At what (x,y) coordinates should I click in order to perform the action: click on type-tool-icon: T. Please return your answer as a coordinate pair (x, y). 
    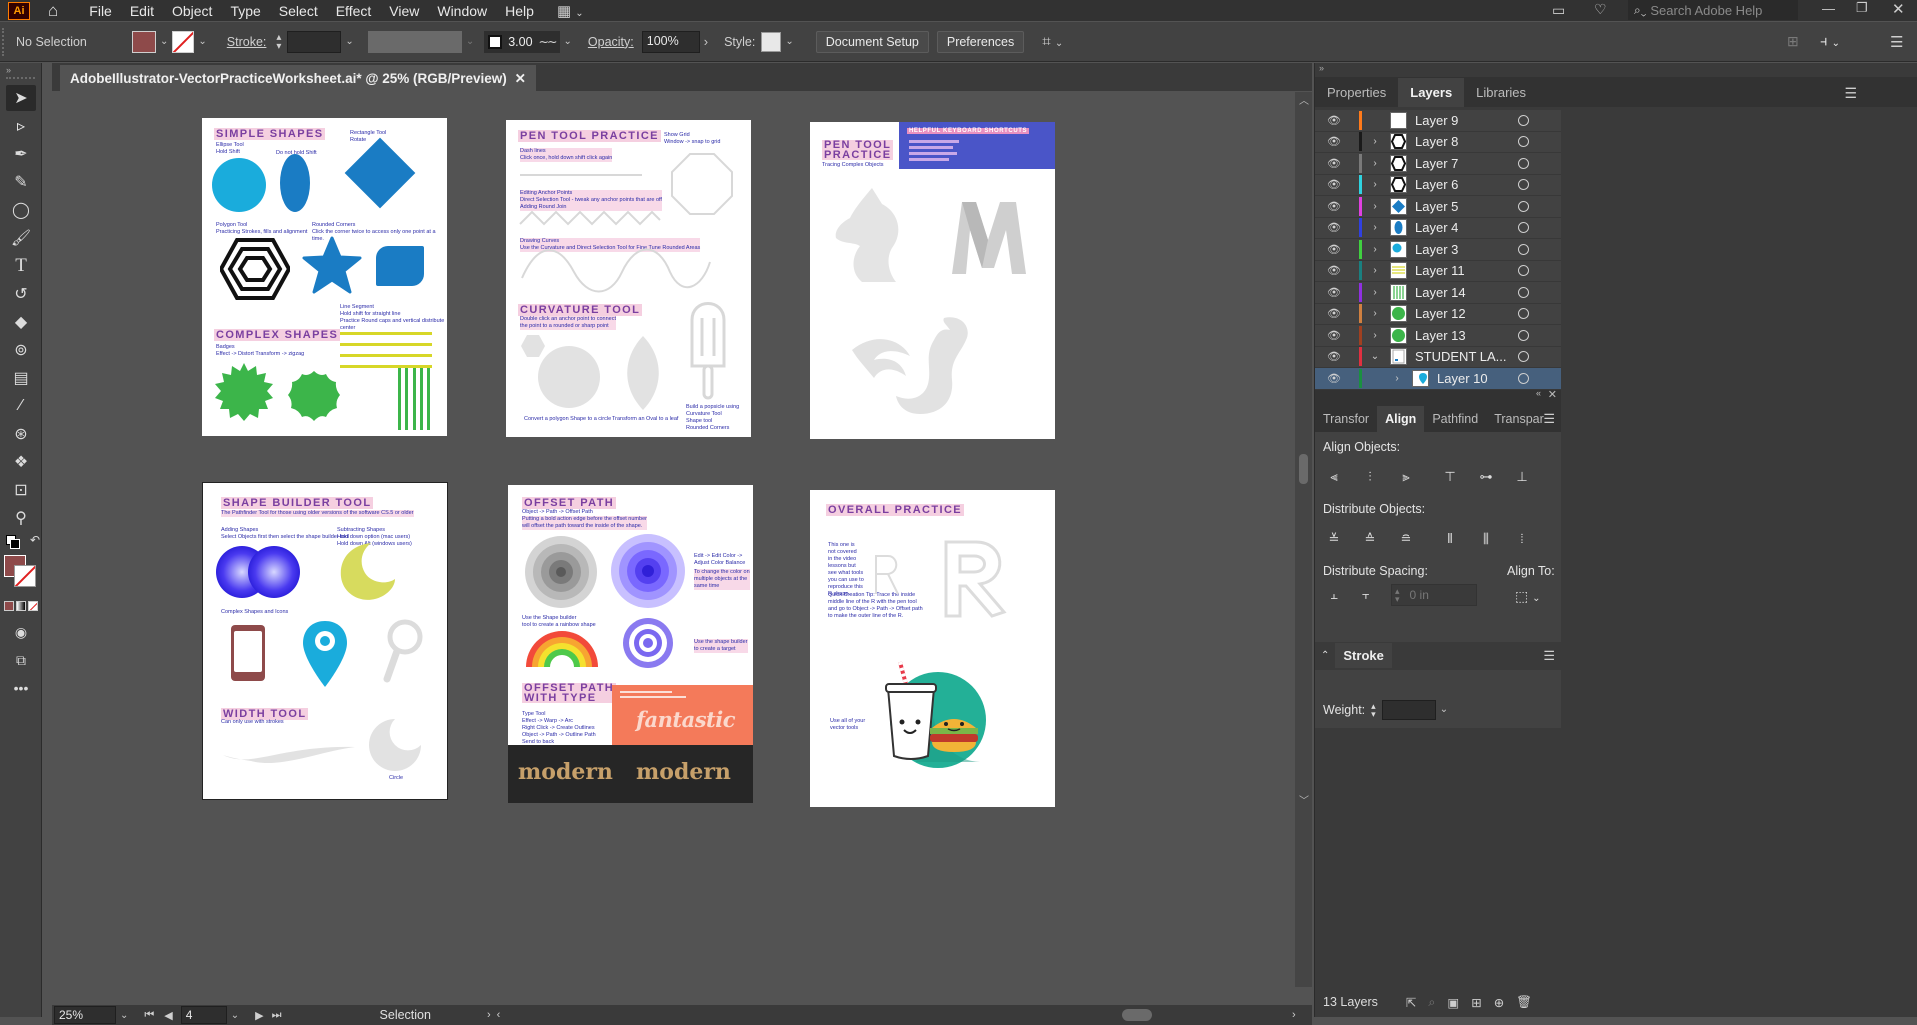
    Looking at the image, I should click on (21, 266).